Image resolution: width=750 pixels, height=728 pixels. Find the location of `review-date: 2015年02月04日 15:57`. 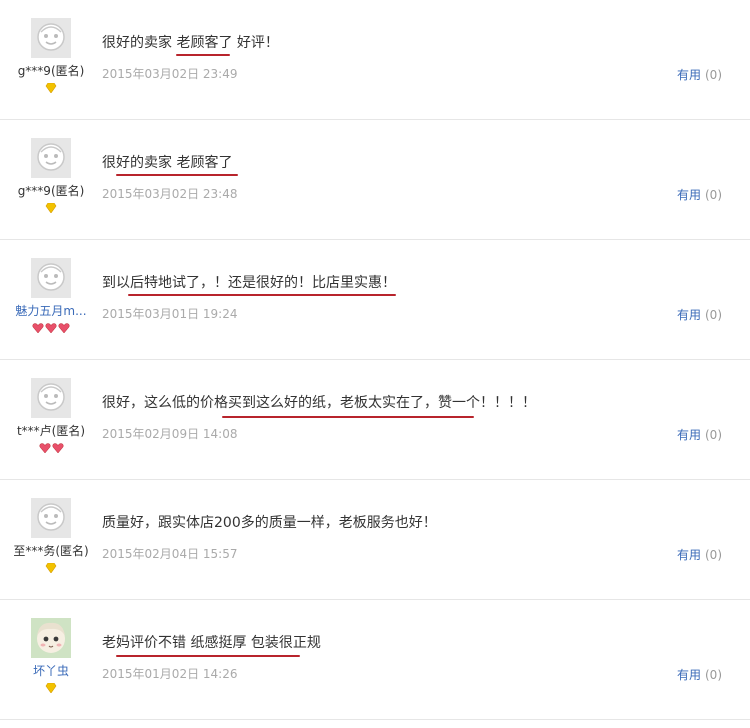

review-date: 2015年02月04日 15:57 is located at coordinates (170, 554).